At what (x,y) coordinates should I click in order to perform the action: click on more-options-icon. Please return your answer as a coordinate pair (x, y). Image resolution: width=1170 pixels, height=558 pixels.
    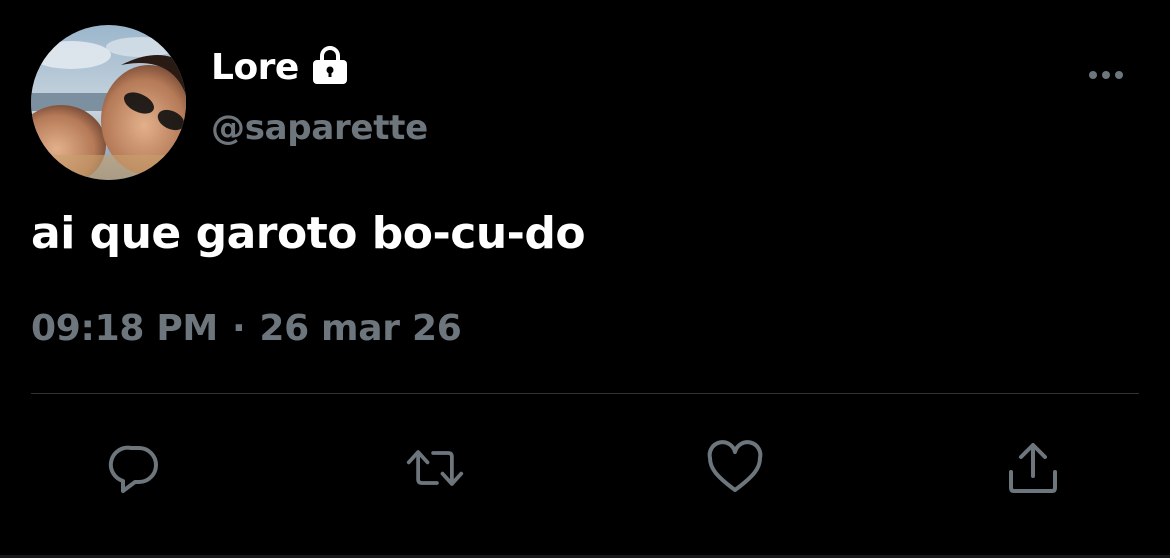
    Looking at the image, I should click on (1106, 75).